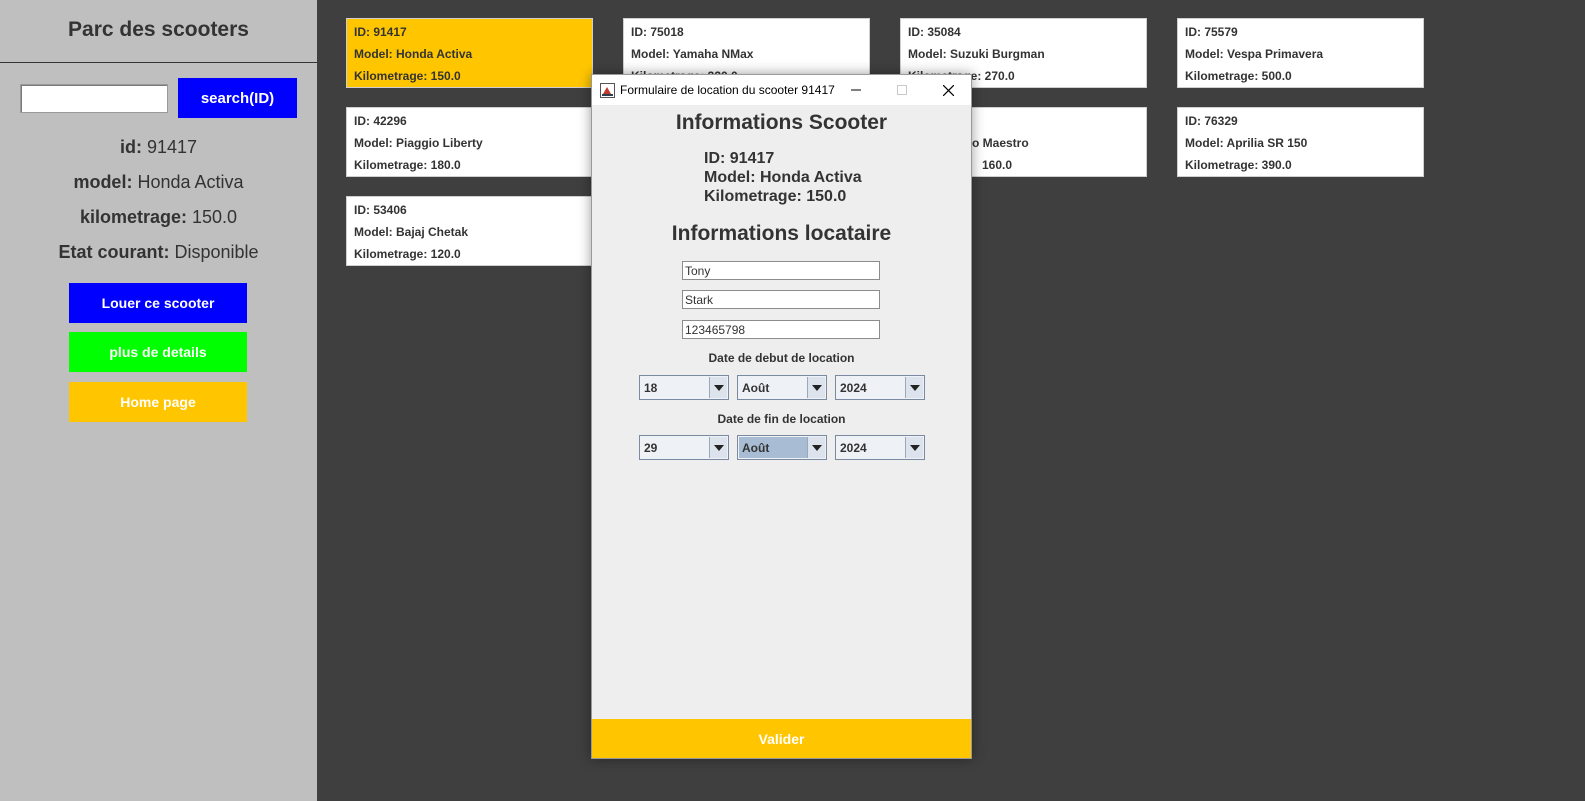  I want to click on search-input, so click(94, 98).